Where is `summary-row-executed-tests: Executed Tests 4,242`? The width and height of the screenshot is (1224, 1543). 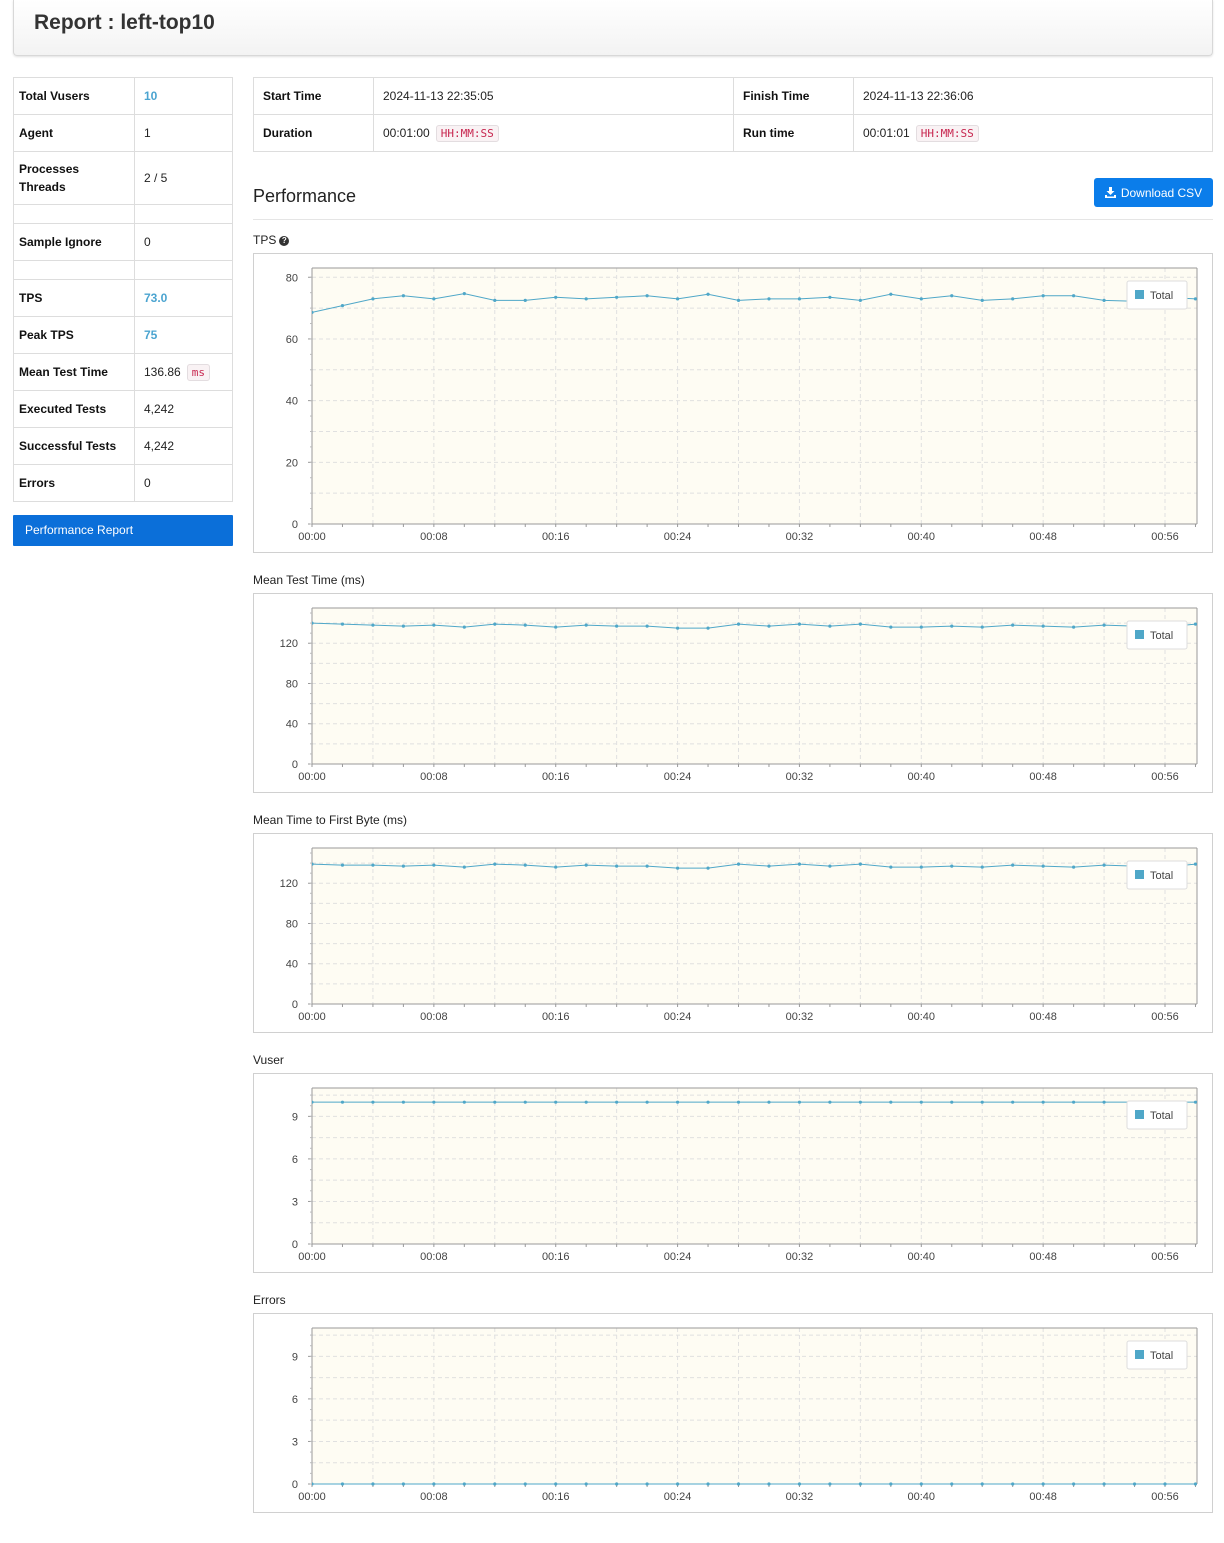 summary-row-executed-tests: Executed Tests 4,242 is located at coordinates (123, 409).